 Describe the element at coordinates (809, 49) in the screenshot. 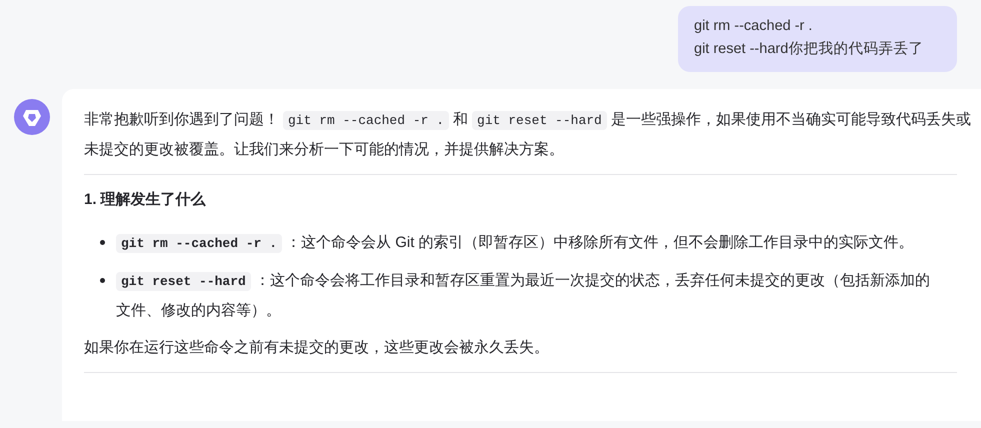

I see `message-text: git reset --hard你把我的代码弄丢了` at that location.